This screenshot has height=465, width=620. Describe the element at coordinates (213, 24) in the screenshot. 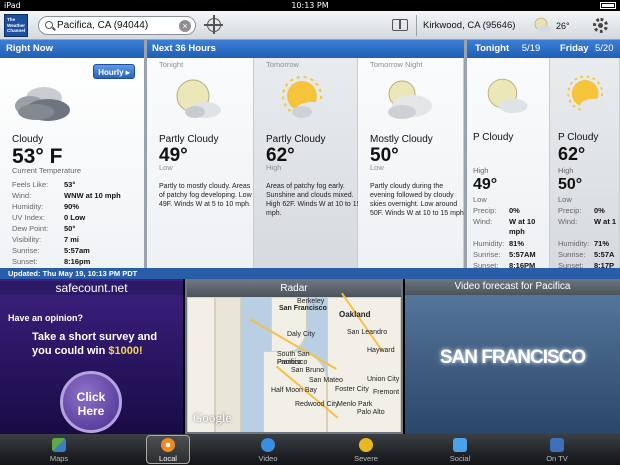

I see `locate-me-icon` at that location.